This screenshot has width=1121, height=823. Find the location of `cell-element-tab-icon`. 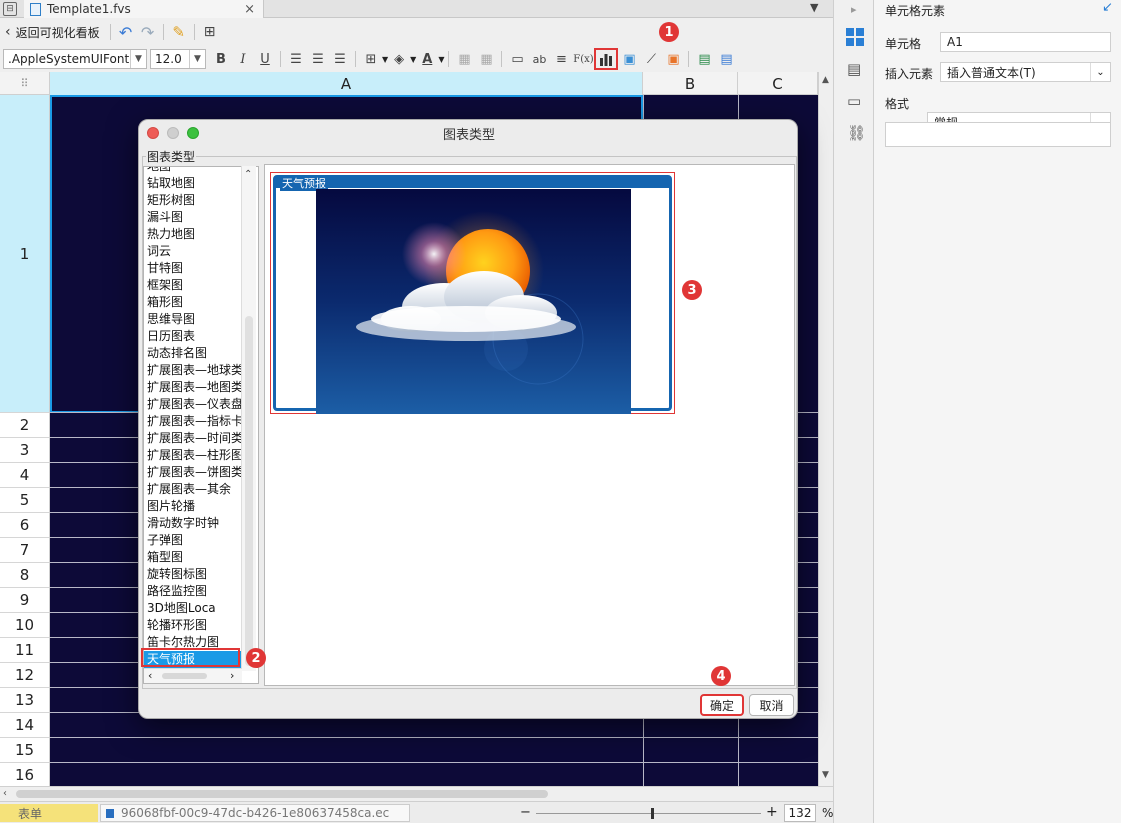

cell-element-tab-icon is located at coordinates (855, 37).